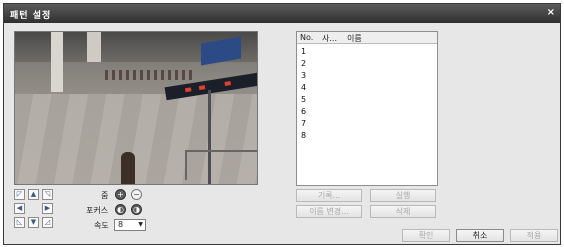 The image size is (564, 247). Describe the element at coordinates (366, 137) in the screenshot. I see `list-item: 8` at that location.